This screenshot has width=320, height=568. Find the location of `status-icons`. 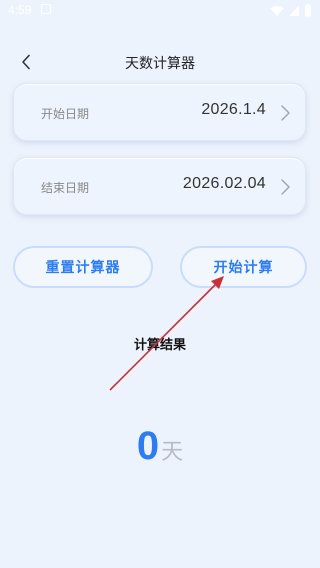

status-icons is located at coordinates (291, 10).